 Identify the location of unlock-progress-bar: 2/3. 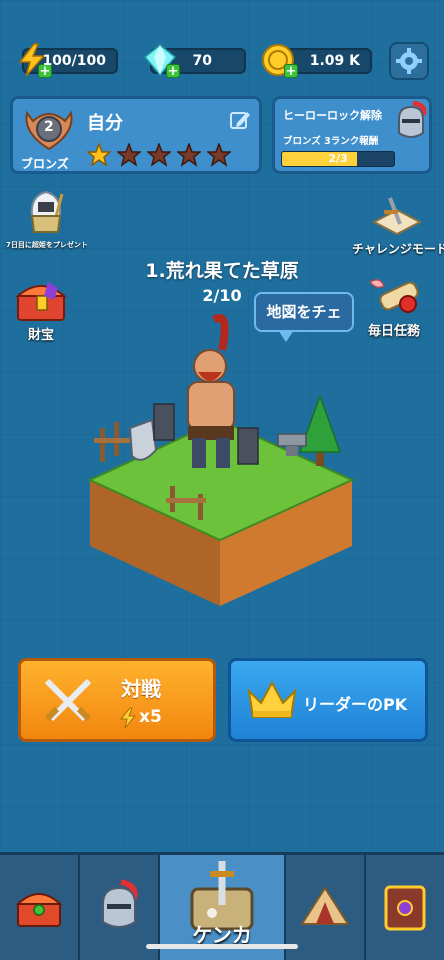
(338, 159).